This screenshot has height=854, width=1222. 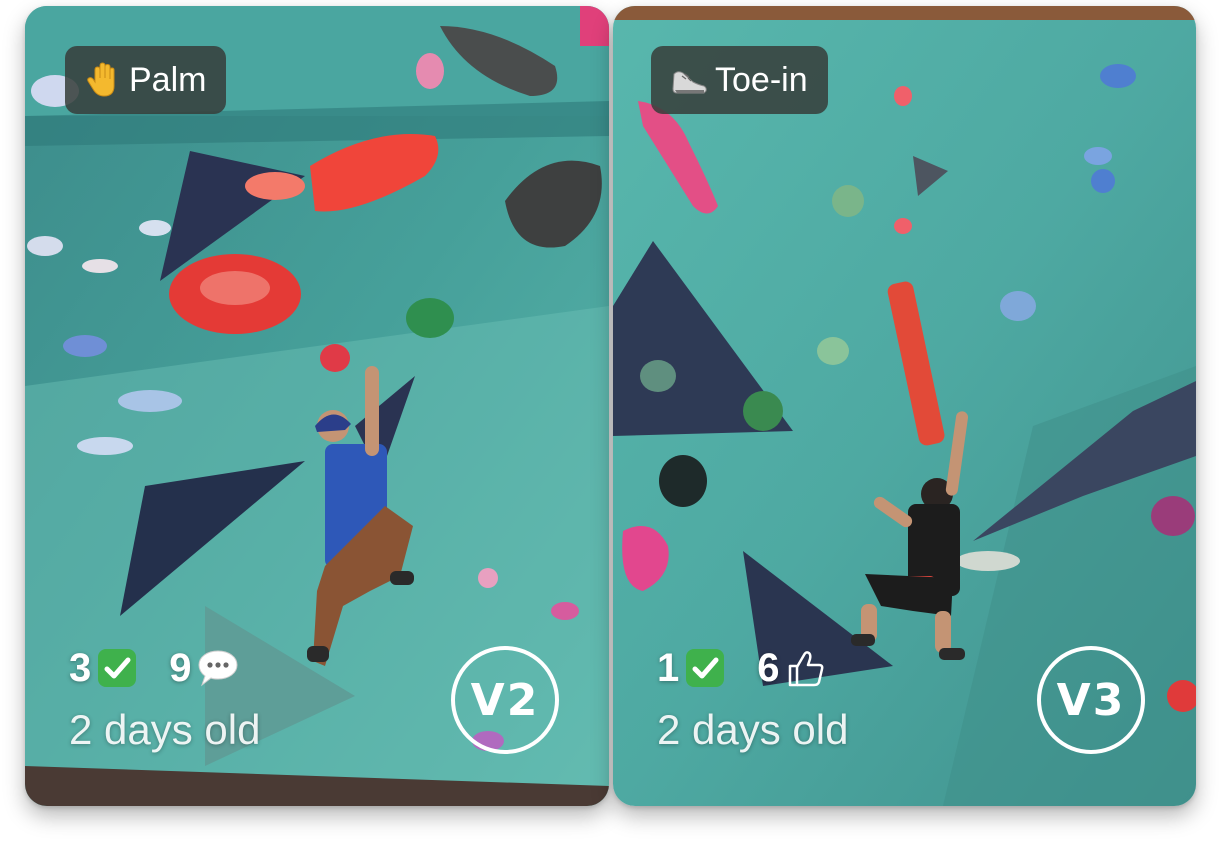 I want to click on sends-count: 3, so click(x=104, y=668).